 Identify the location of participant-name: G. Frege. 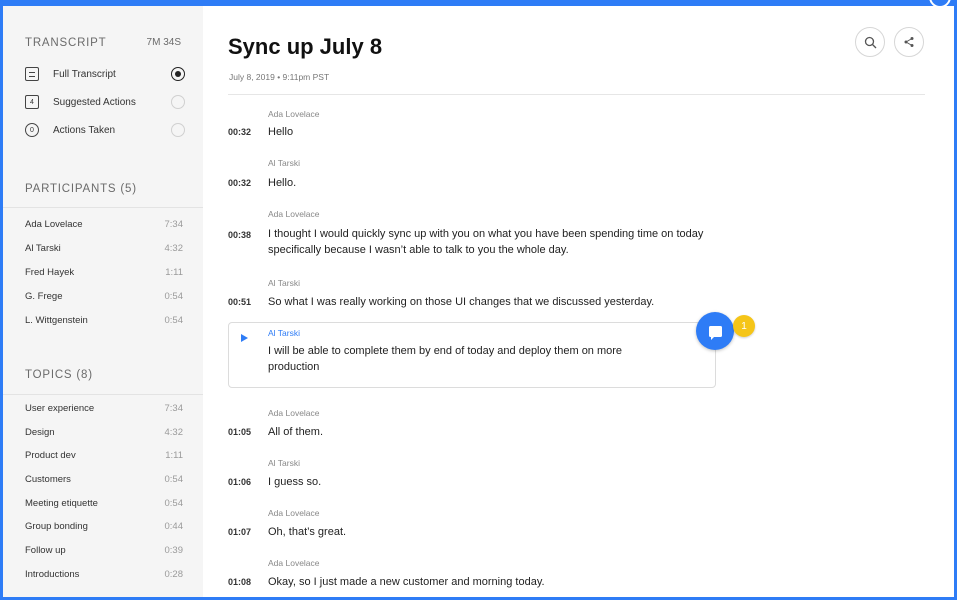
(44, 296).